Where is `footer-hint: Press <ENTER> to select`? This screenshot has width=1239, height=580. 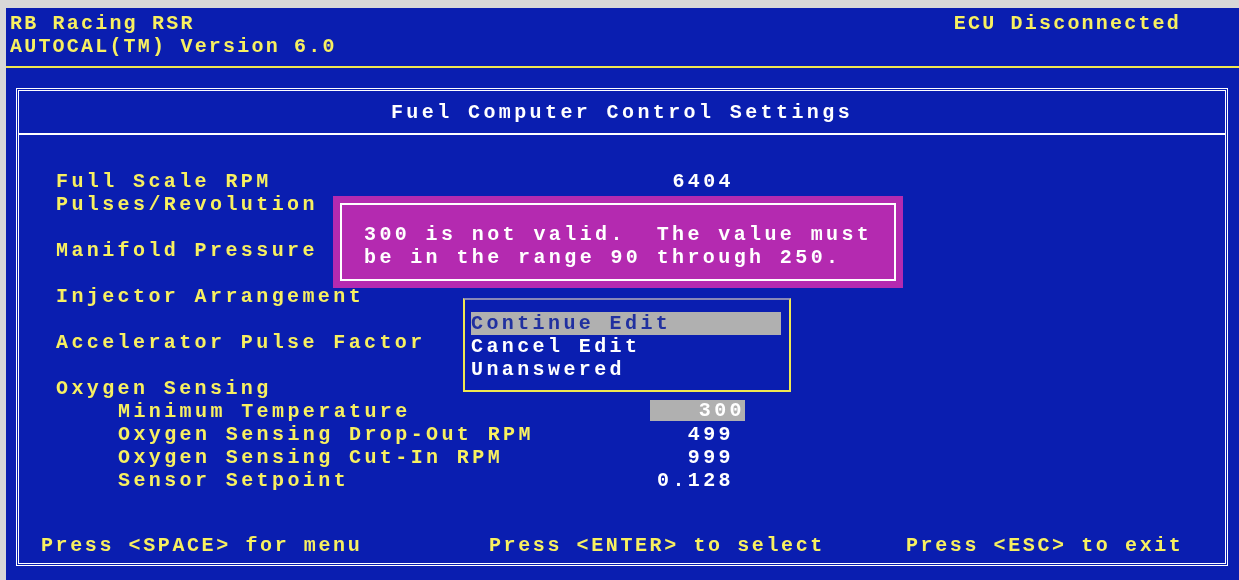
footer-hint: Press <ENTER> to select is located at coordinates (657, 545).